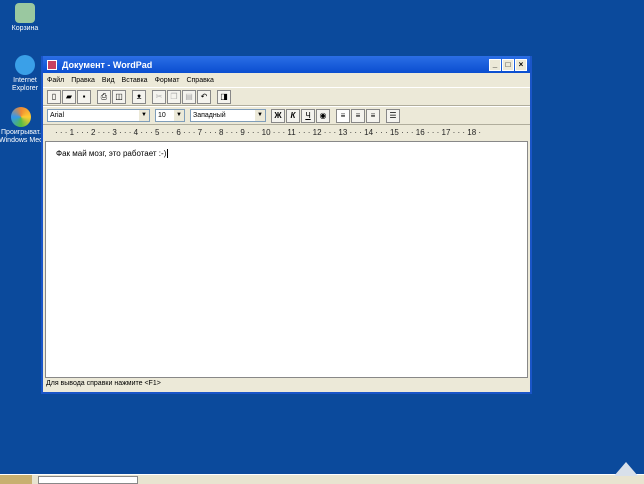  Describe the element at coordinates (308, 115) in the screenshot. I see `underline-button: Ч` at that location.